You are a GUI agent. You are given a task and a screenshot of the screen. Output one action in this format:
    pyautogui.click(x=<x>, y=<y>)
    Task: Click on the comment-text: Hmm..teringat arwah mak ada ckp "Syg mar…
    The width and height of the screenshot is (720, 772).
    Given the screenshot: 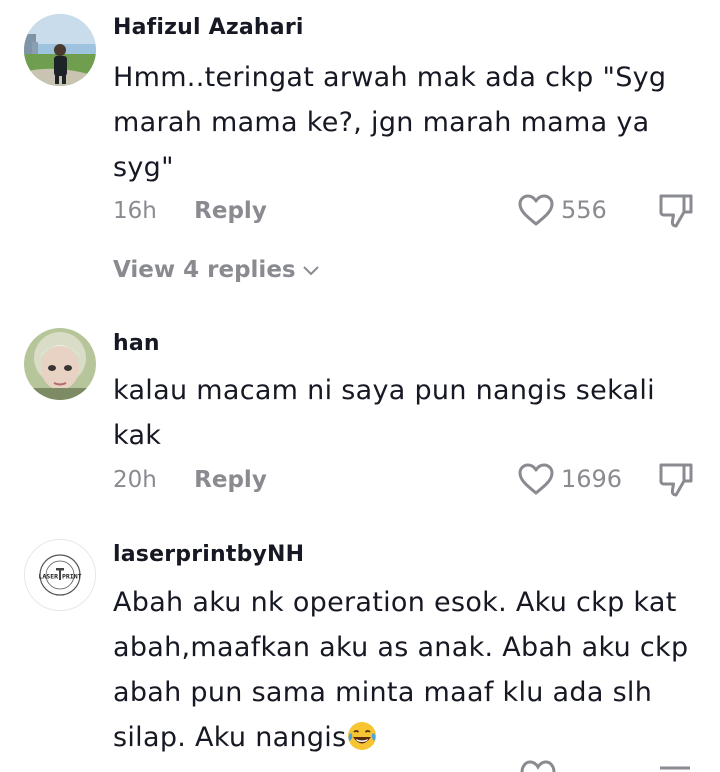 What is the action you would take?
    pyautogui.click(x=390, y=122)
    